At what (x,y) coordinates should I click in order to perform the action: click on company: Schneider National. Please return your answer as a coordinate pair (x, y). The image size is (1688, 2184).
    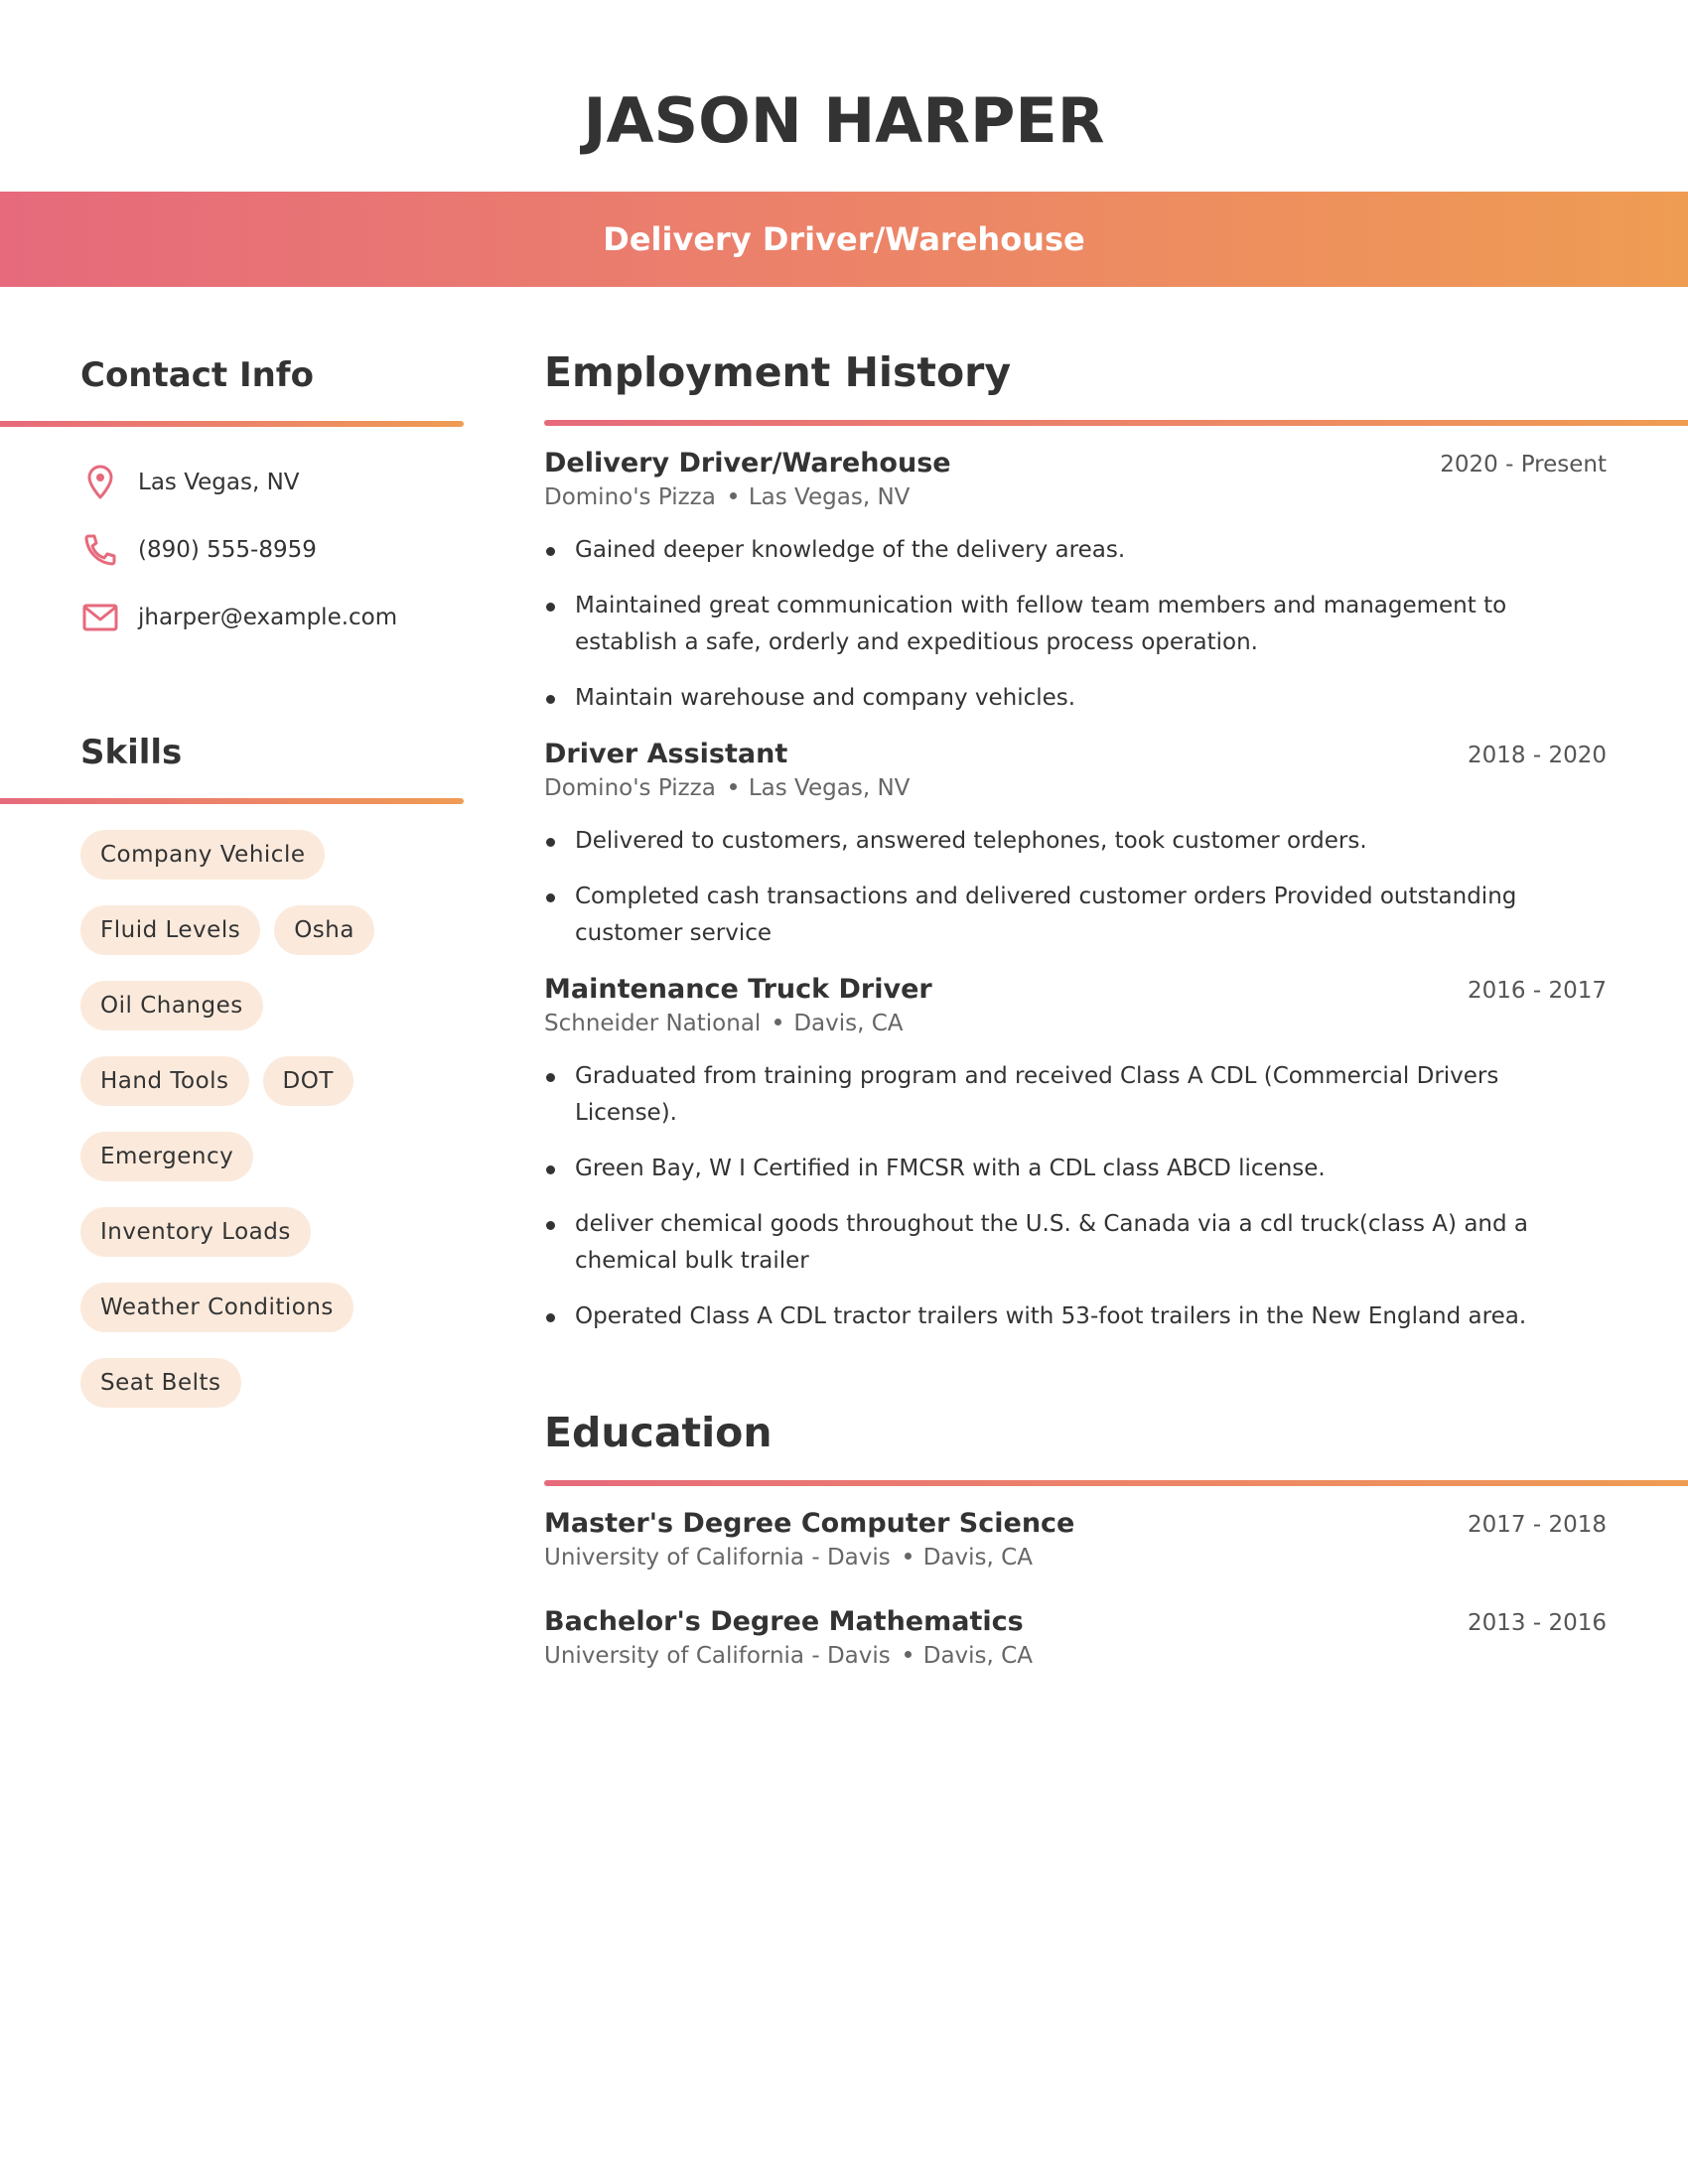
    Looking at the image, I should click on (653, 1023).